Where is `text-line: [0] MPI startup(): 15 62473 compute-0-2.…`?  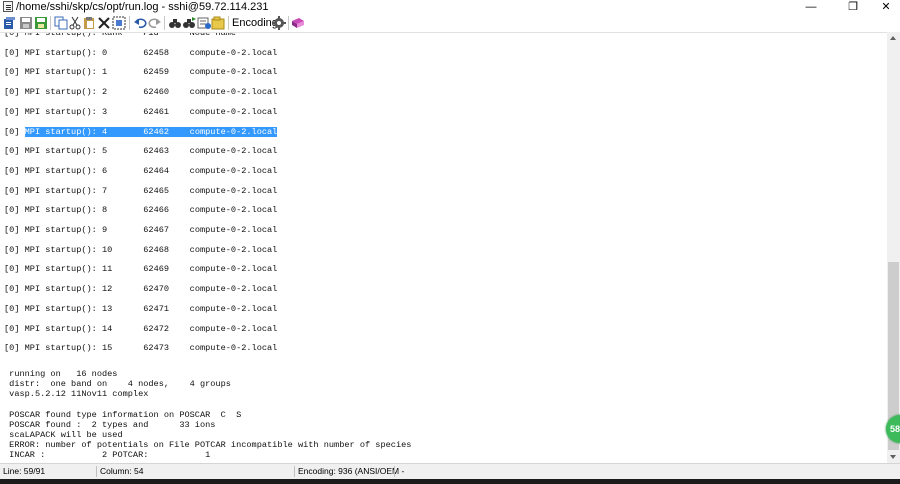
text-line: [0] MPI startup(): 15 62473 compute-0-2.… is located at coordinates (140, 348).